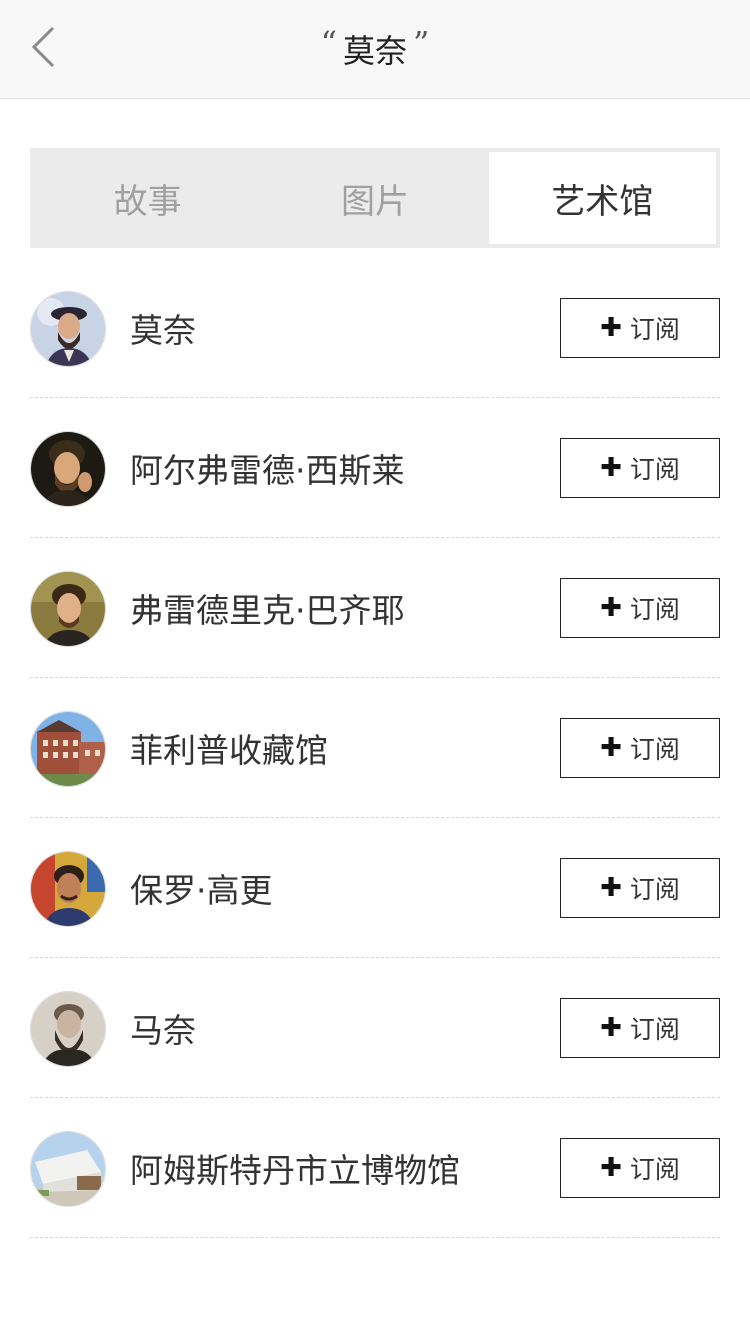 Image resolution: width=750 pixels, height=1334 pixels. What do you see at coordinates (147, 198) in the screenshot?
I see `tab-stories: 故事` at bounding box center [147, 198].